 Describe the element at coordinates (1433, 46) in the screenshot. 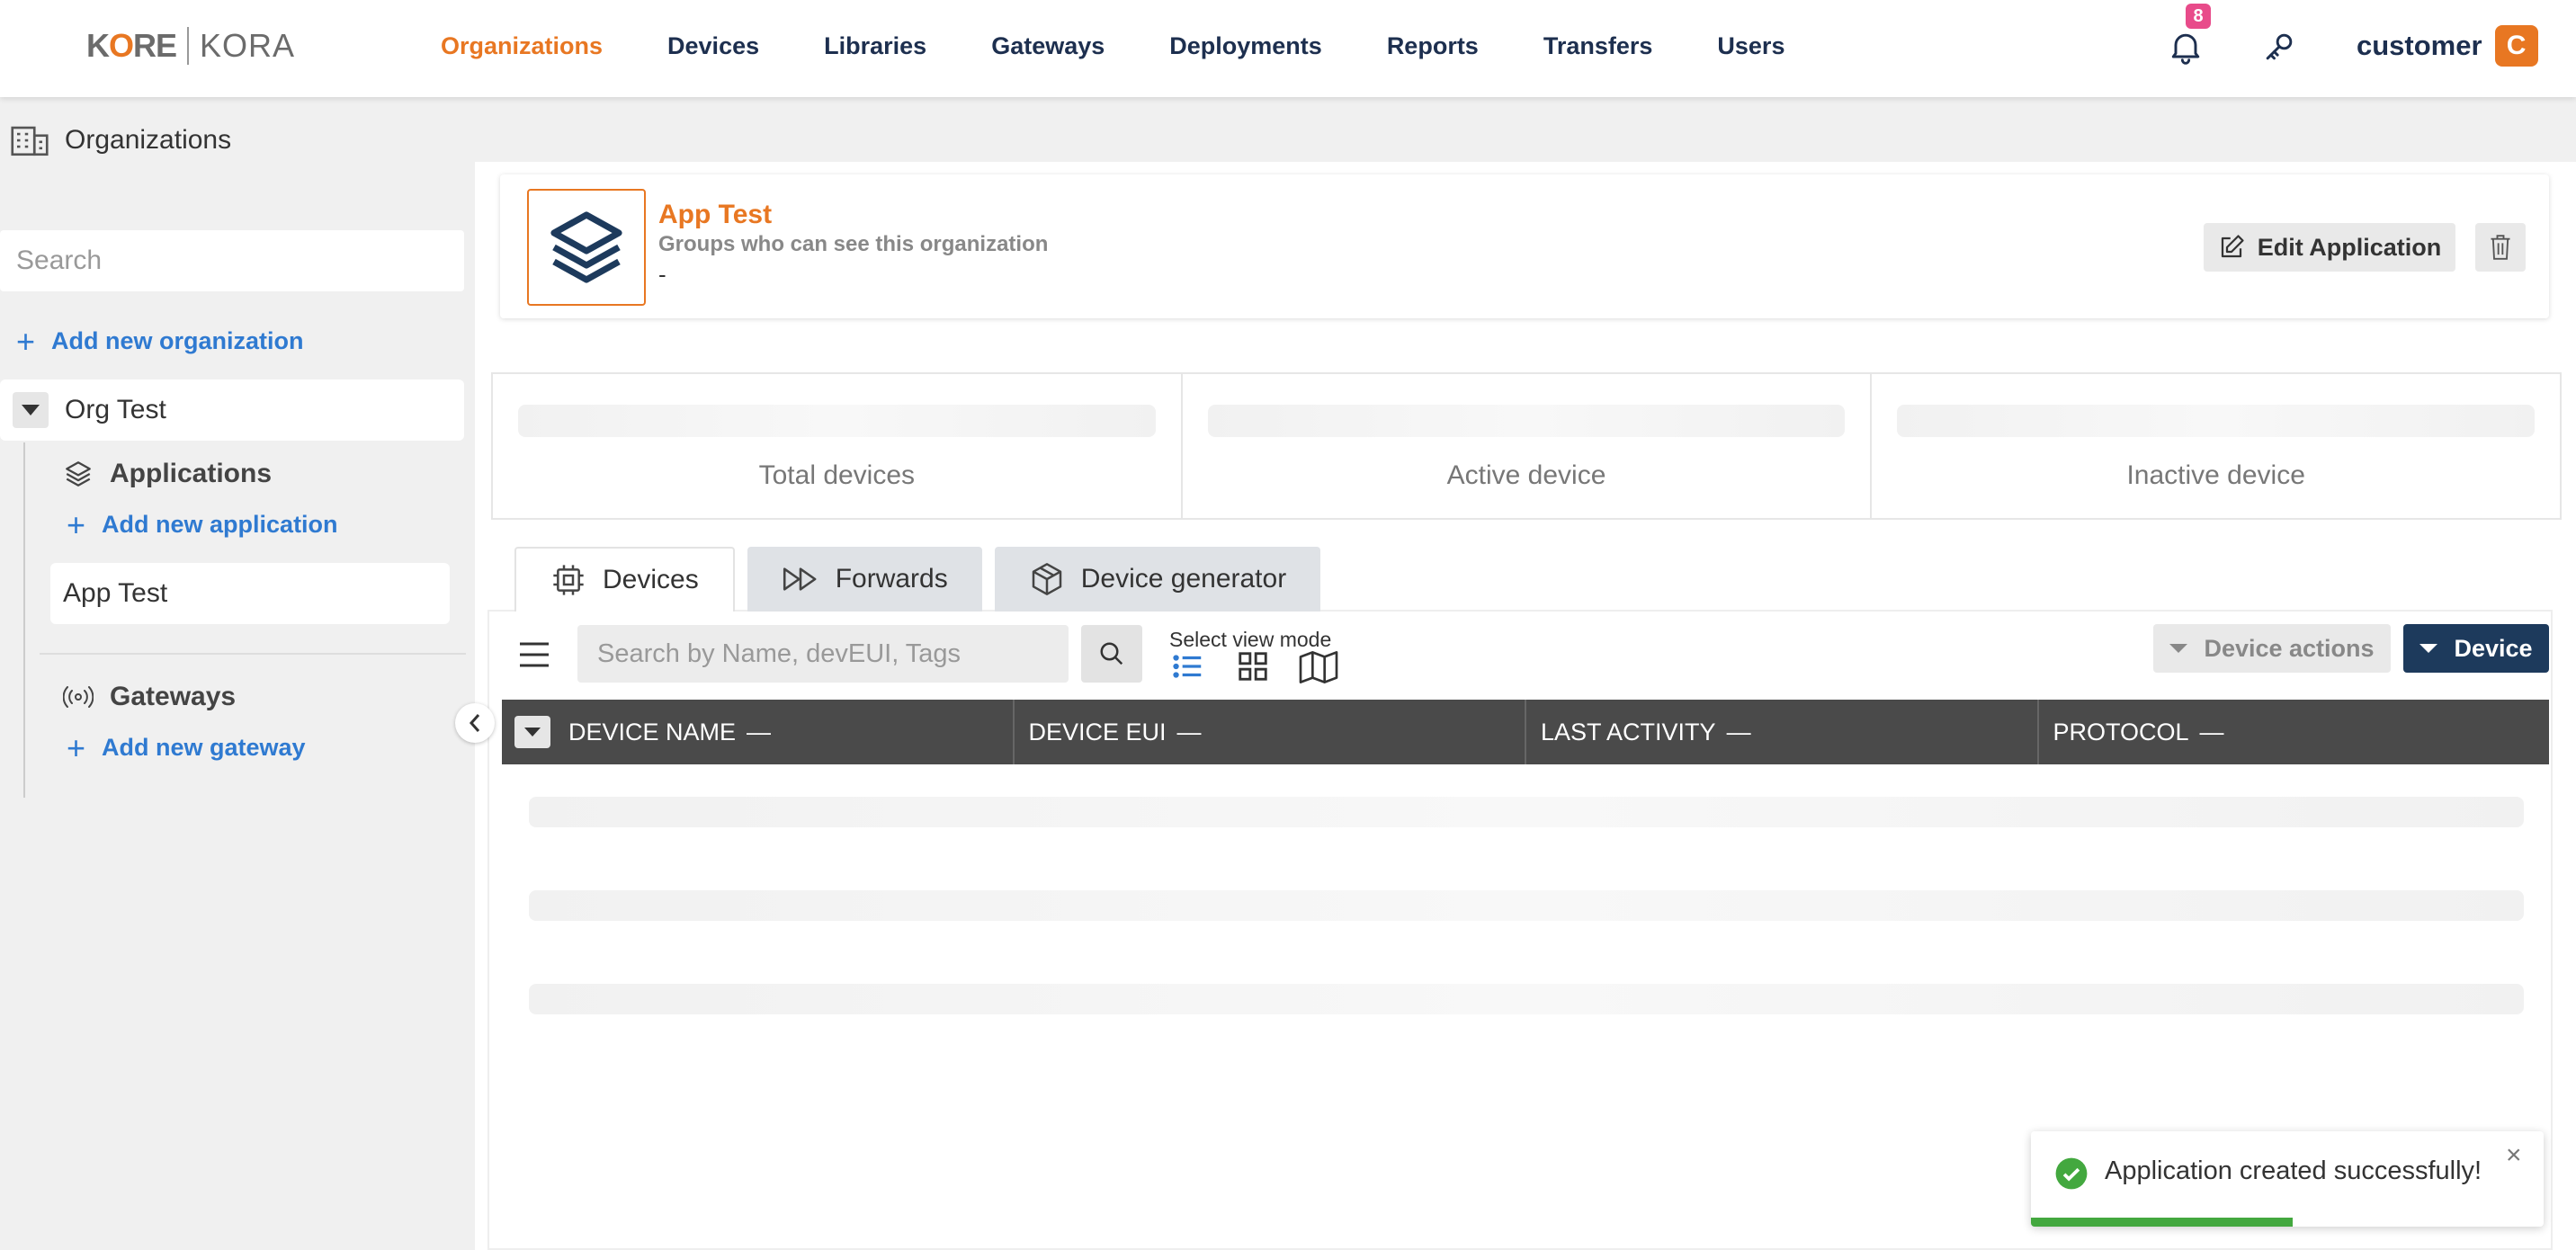

I see `nav-reports: Reports` at that location.